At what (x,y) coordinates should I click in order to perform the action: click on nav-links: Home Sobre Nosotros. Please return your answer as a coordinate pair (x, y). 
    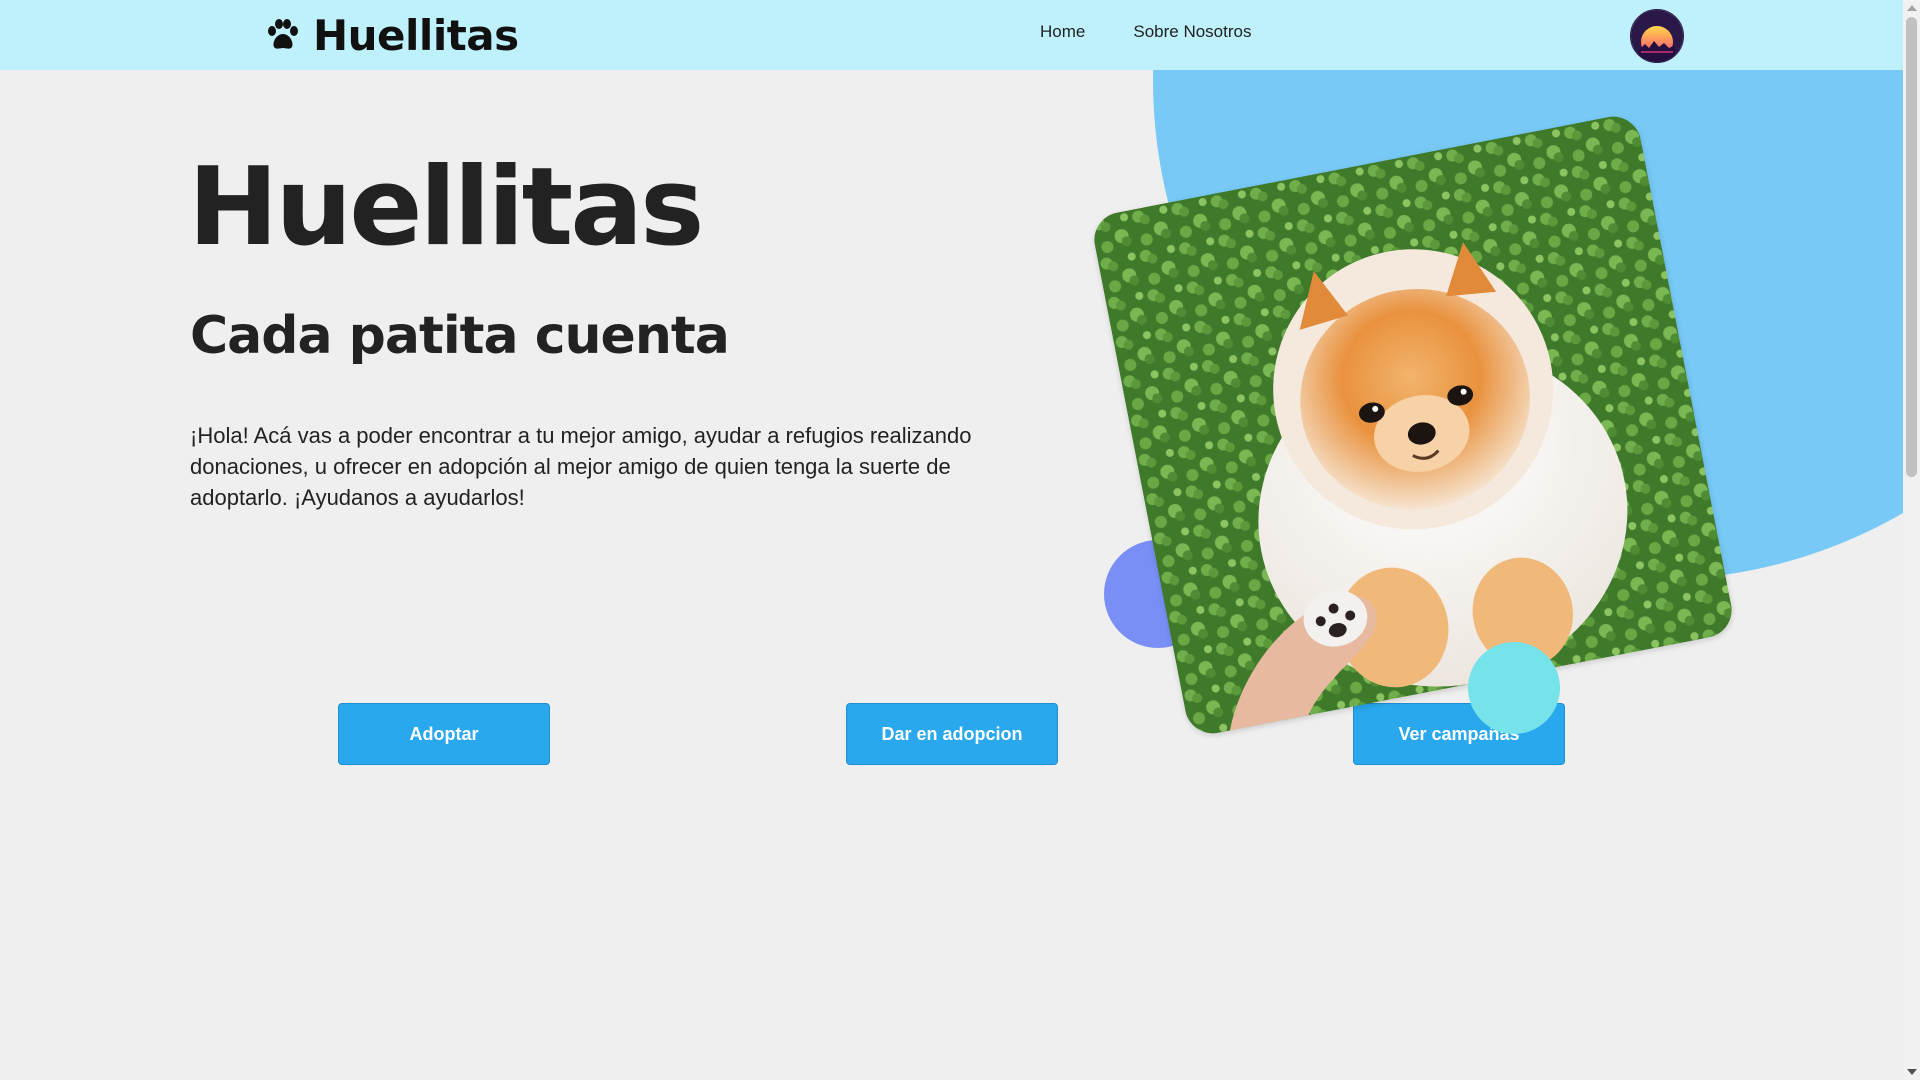
    Looking at the image, I should click on (1145, 32).